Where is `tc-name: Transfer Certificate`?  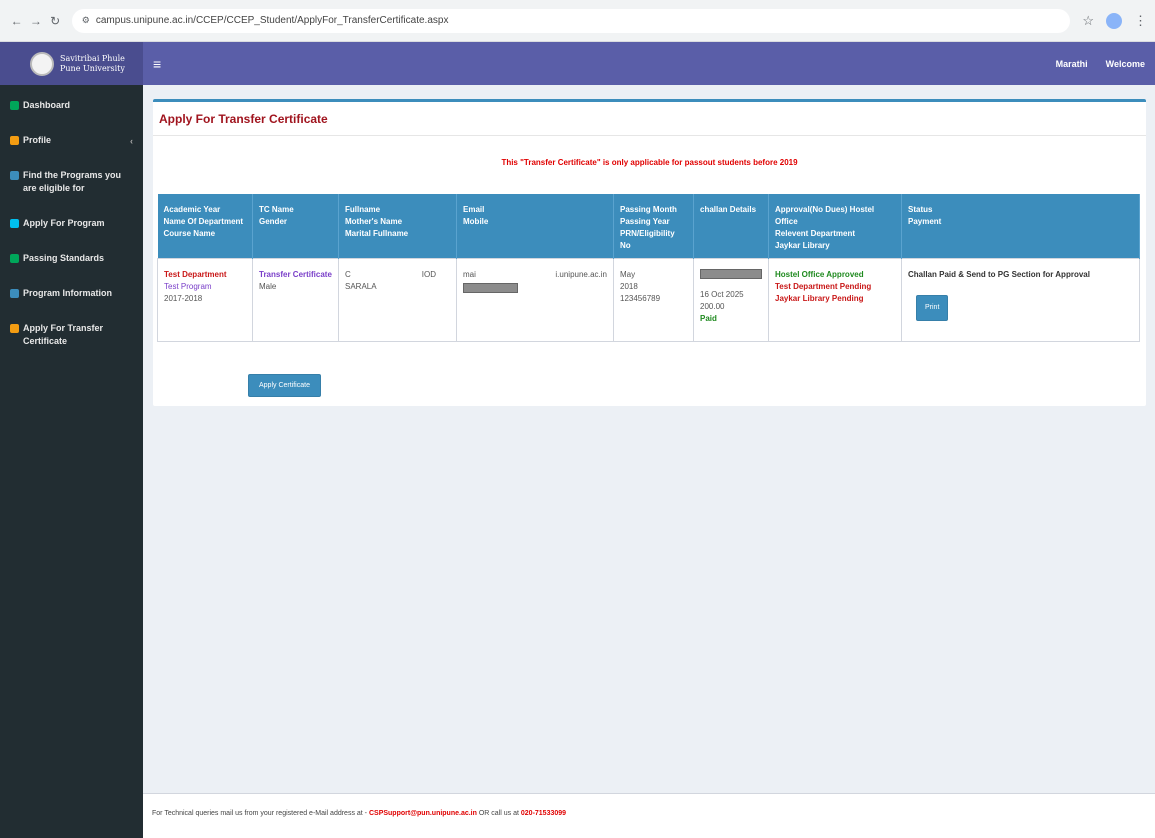 tc-name: Transfer Certificate is located at coordinates (295, 274).